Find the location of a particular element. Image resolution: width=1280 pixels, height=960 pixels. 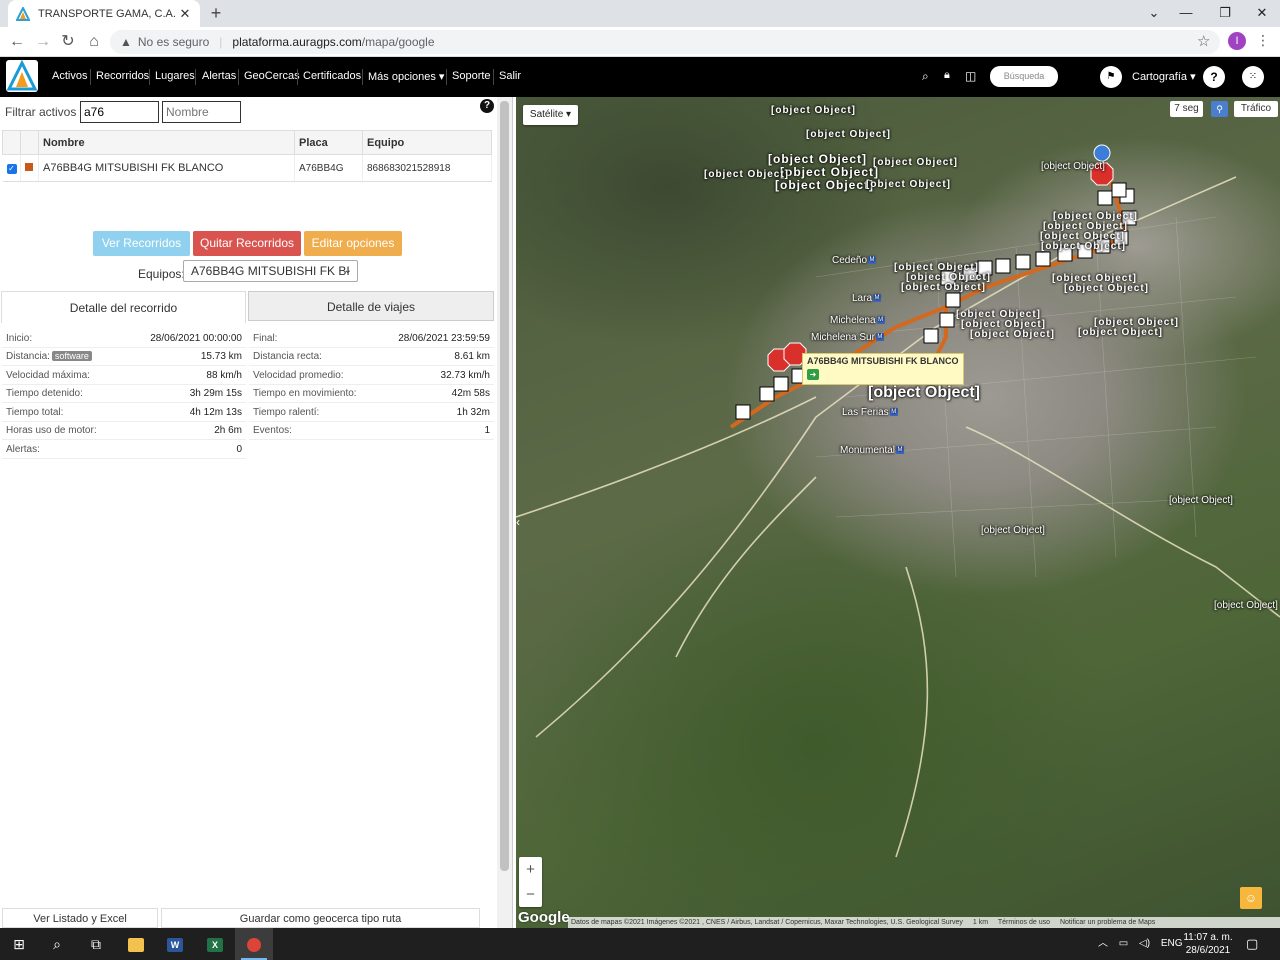

url-host: plataforma.auragps.com is located at coordinates (297, 42).